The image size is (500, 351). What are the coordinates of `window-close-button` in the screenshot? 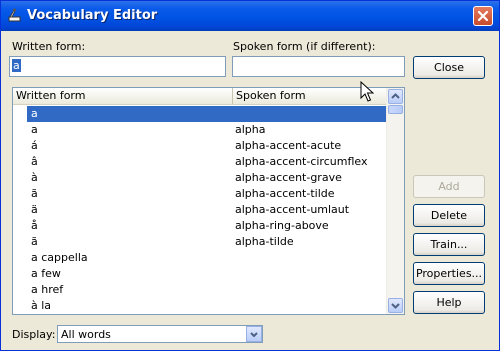 It's located at (483, 16).